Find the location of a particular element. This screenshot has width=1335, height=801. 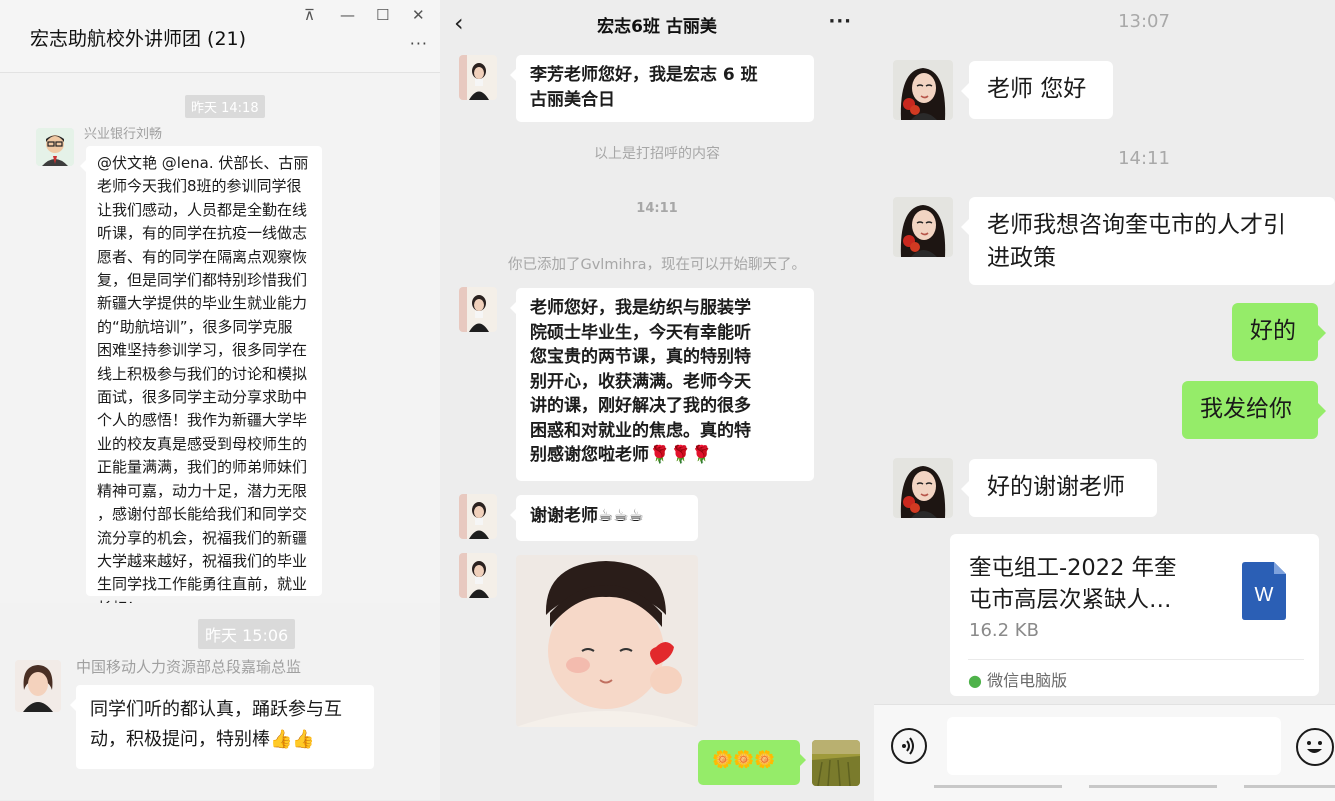

system-message: 以上是打招呼的内容 is located at coordinates (657, 154).